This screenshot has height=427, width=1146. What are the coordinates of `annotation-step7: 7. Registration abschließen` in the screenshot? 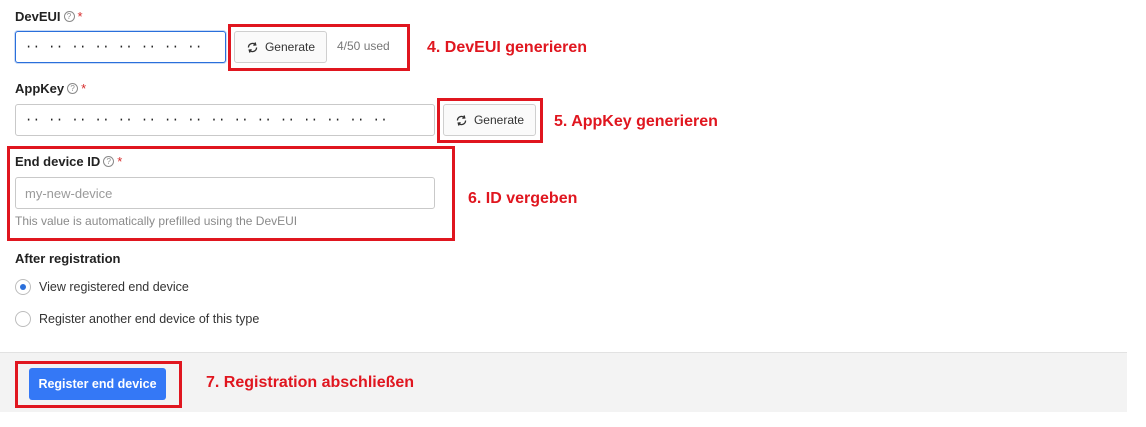 It's located at (310, 382).